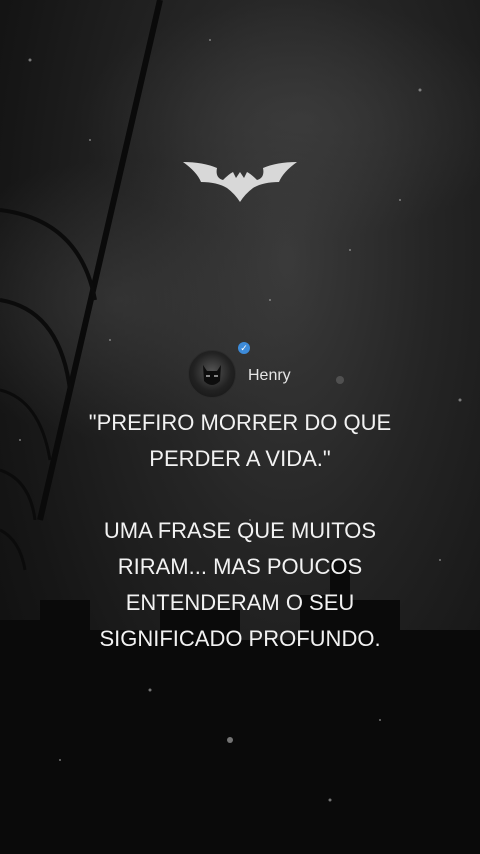  I want to click on verified-badge-icon: ✓, so click(244, 348).